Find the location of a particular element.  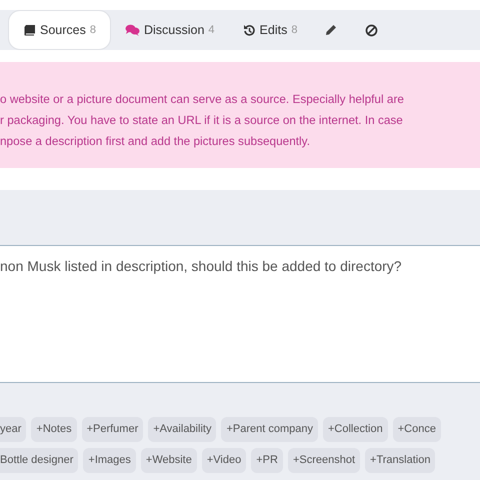

add-field-button: +Translation is located at coordinates (400, 460).